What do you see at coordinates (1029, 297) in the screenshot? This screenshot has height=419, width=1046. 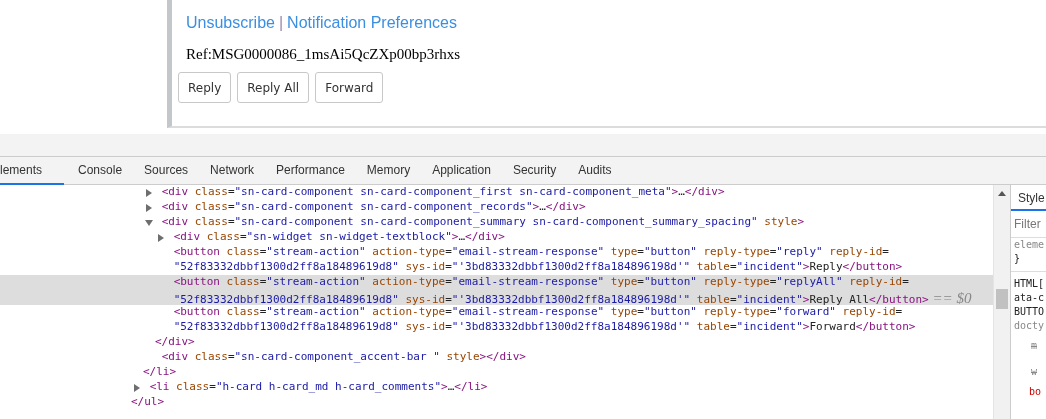 I see `style-rule-text: ata-c` at bounding box center [1029, 297].